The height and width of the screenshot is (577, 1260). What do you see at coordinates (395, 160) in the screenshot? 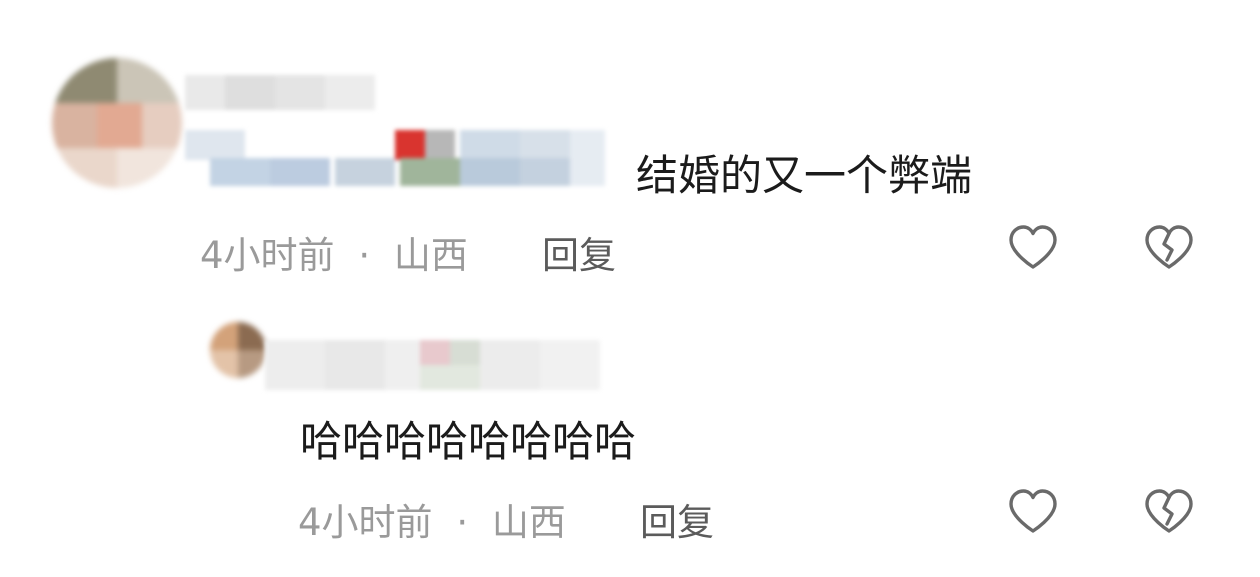
I see `user-tags-blurred` at bounding box center [395, 160].